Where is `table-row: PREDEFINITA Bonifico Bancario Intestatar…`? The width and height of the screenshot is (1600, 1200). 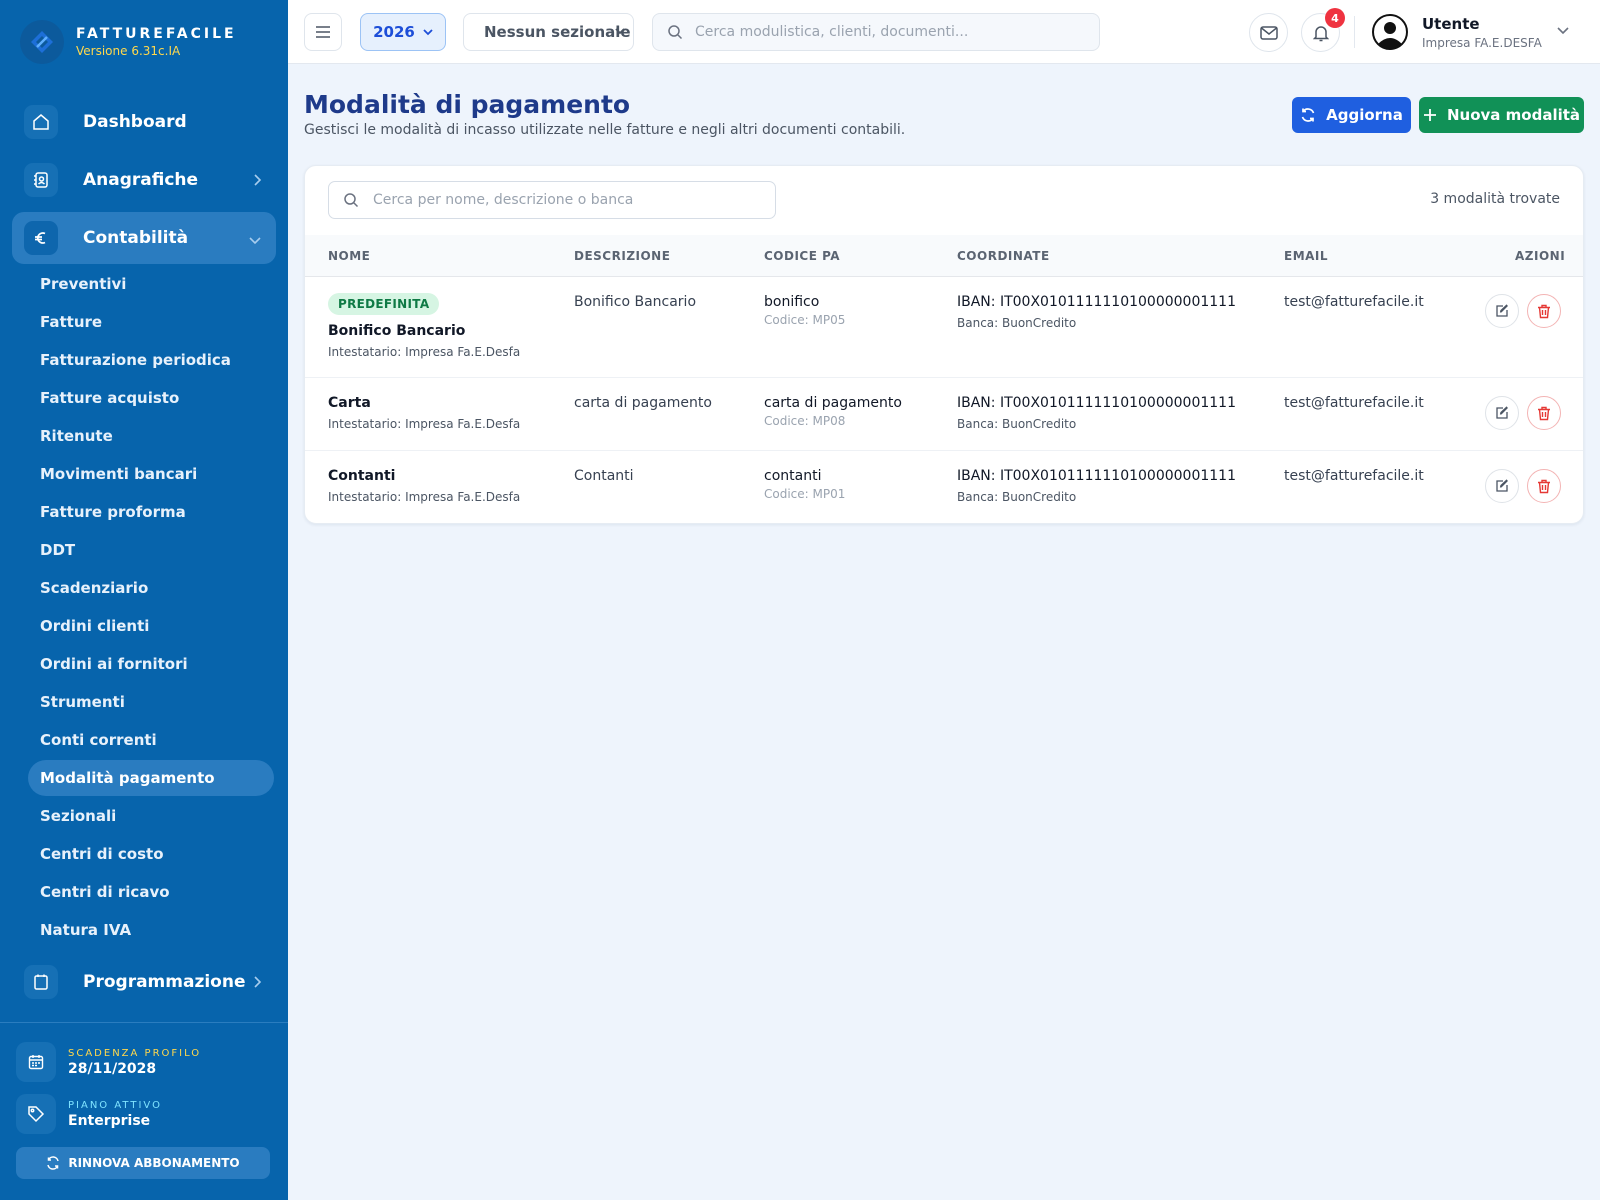
table-row: PREDEFINITA Bonifico Bancario Intestatar… is located at coordinates (944, 328).